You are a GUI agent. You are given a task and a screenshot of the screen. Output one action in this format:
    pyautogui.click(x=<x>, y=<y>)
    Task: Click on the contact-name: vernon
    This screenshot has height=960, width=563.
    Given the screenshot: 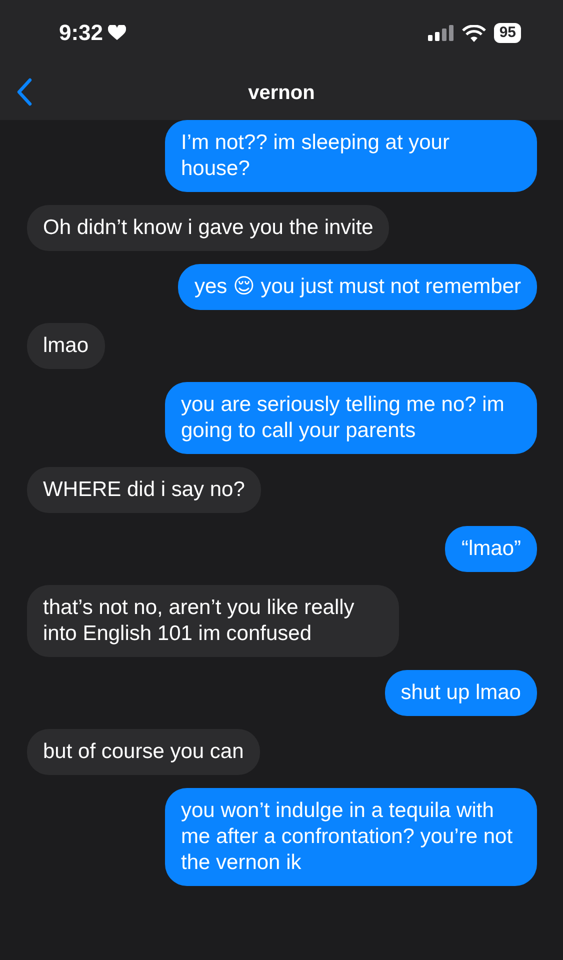 What is the action you would take?
    pyautogui.click(x=281, y=93)
    